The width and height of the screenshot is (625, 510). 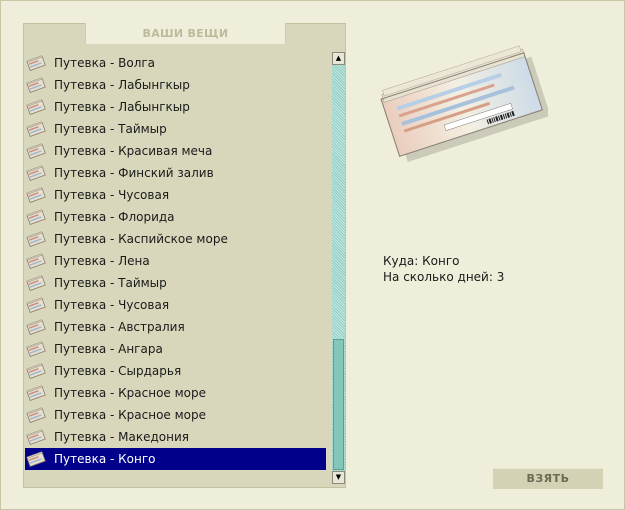 I want to click on ticket-bundle-image, so click(x=464, y=103).